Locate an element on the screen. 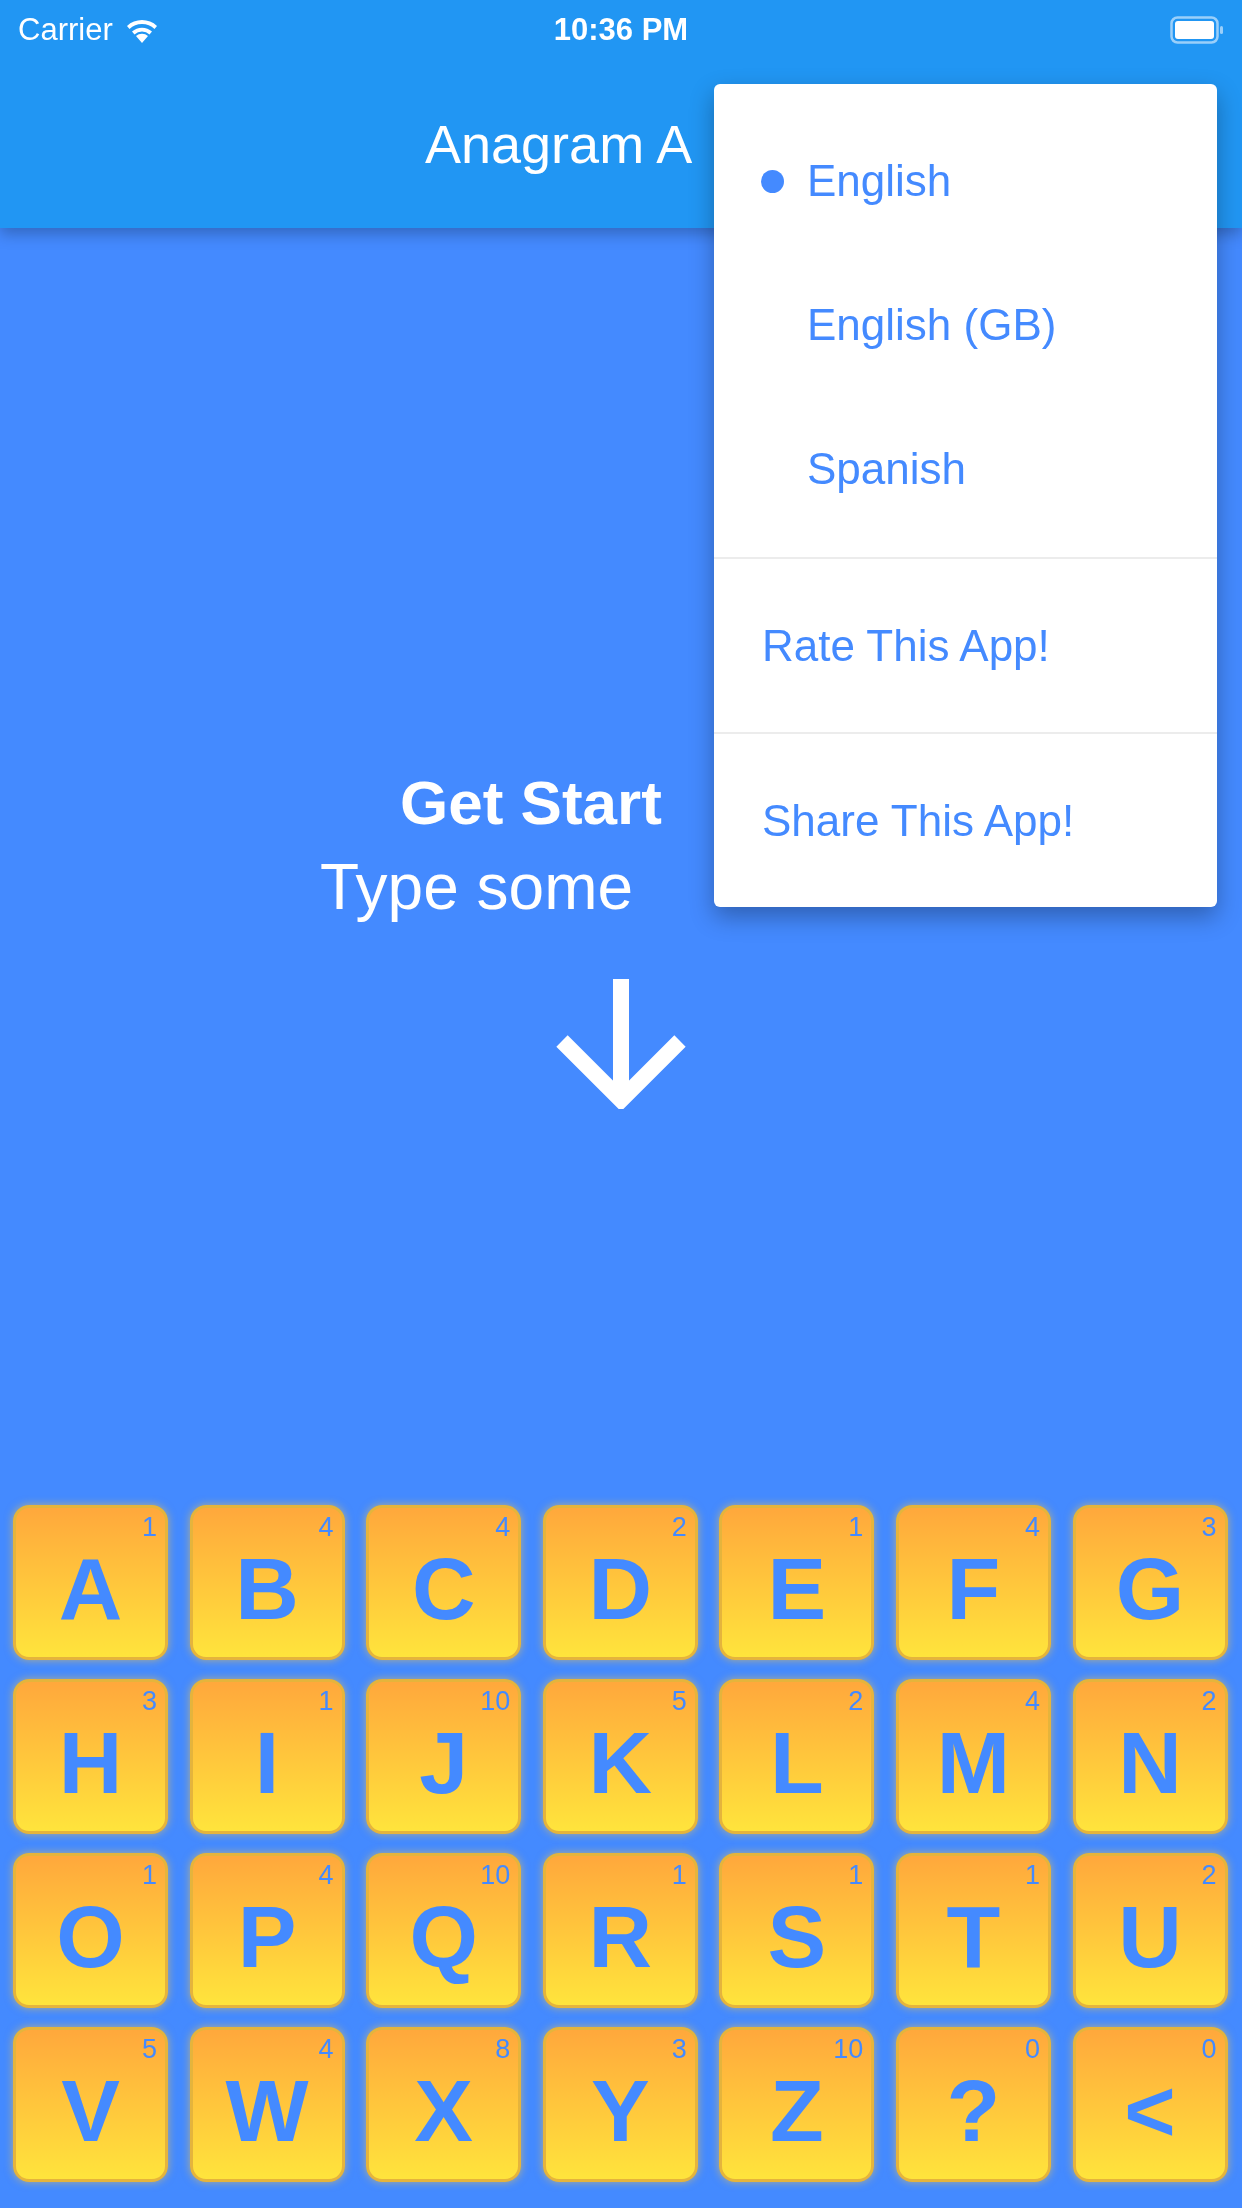 This screenshot has height=2208, width=1242. letter-tile: A 1 is located at coordinates (90, 1582).